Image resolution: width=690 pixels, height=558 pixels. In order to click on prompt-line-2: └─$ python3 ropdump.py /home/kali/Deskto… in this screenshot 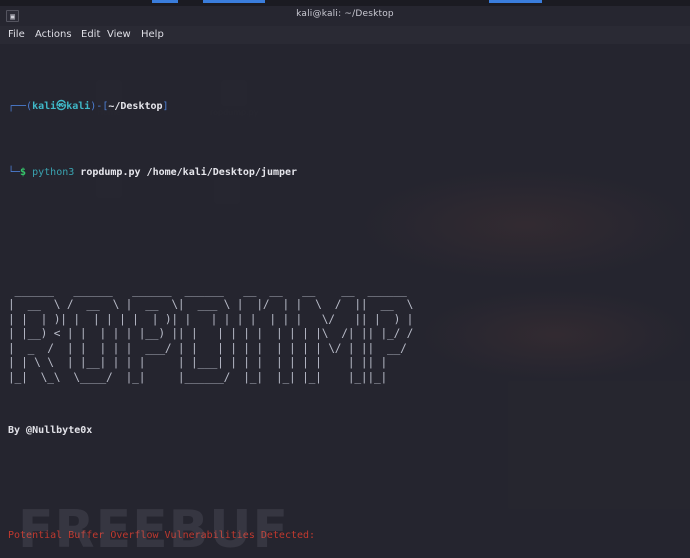, I will do `click(349, 172)`.